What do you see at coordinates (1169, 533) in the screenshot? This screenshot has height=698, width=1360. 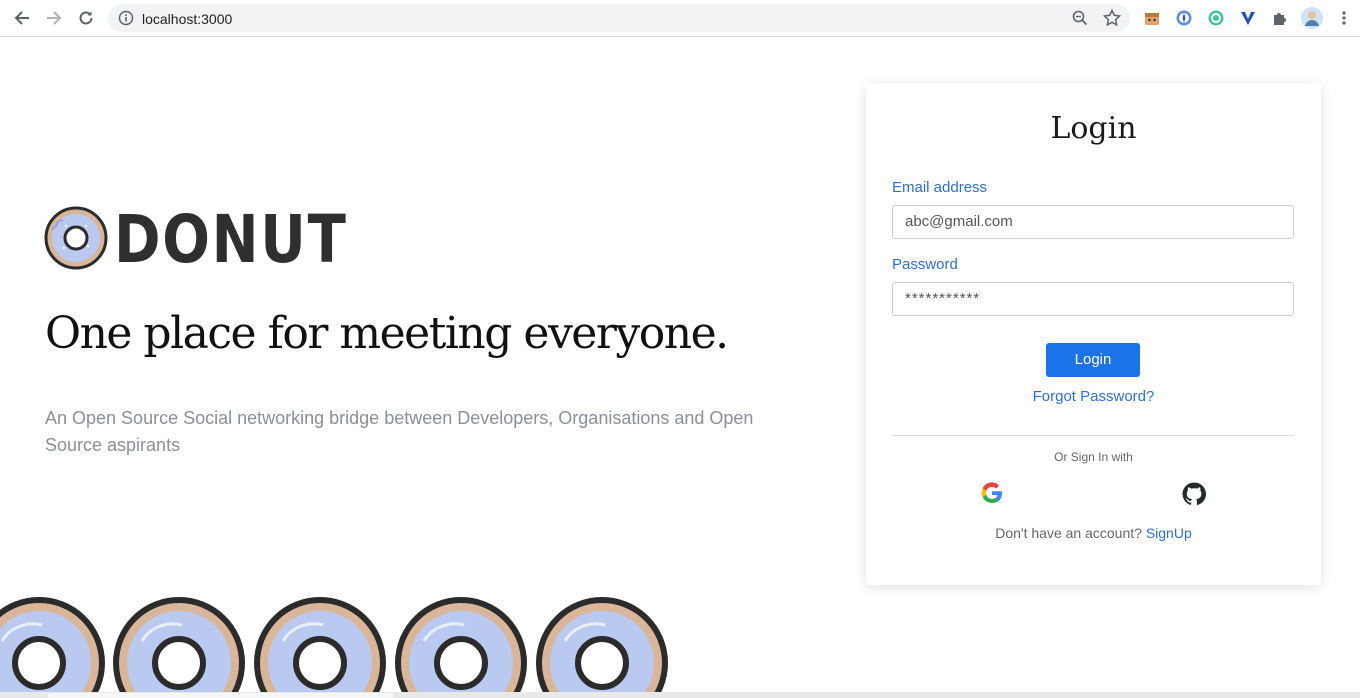 I see `signup-link: SignUp` at bounding box center [1169, 533].